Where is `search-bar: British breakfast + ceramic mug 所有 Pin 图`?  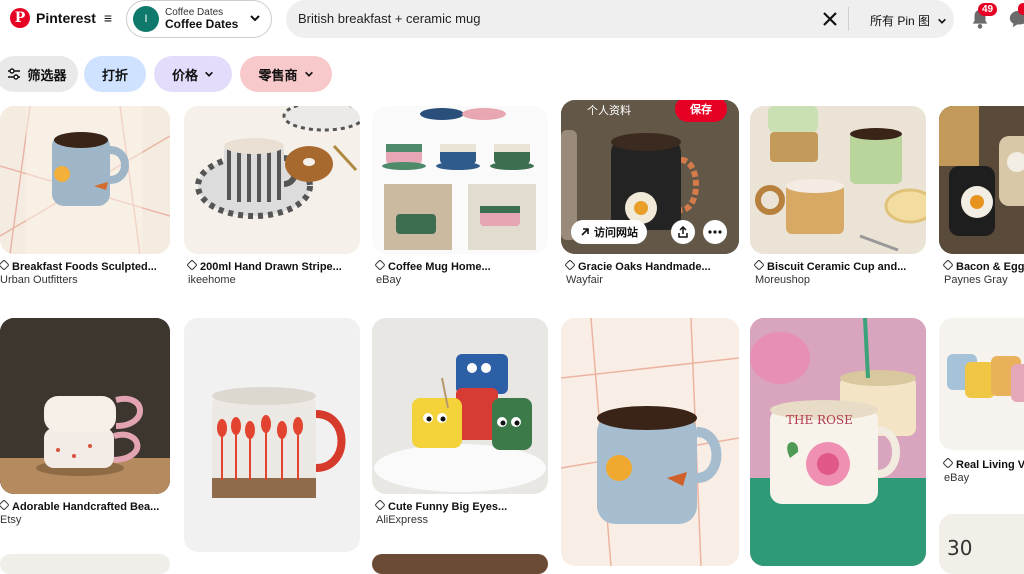 search-bar: British breakfast + ceramic mug 所有 Pin 图 is located at coordinates (620, 19).